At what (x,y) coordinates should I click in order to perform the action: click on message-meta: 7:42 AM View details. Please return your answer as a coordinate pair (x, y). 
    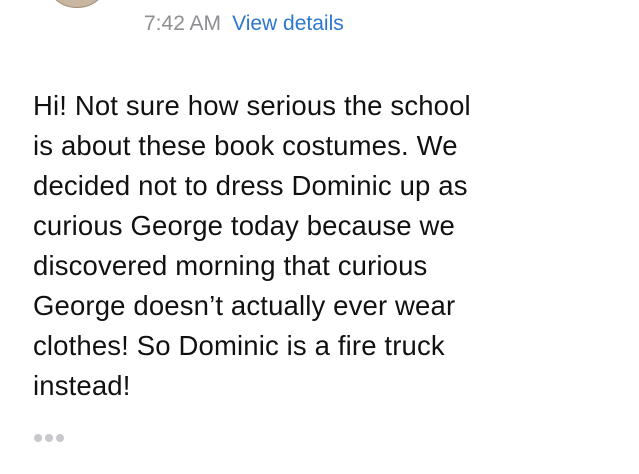
    Looking at the image, I should click on (244, 24).